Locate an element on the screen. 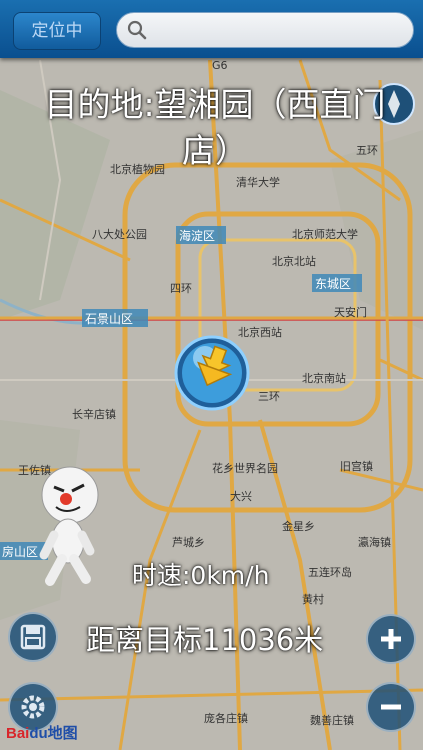 This screenshot has height=750, width=423. destination-text: 目的地:望湘园（西直门店） is located at coordinates (215, 127).